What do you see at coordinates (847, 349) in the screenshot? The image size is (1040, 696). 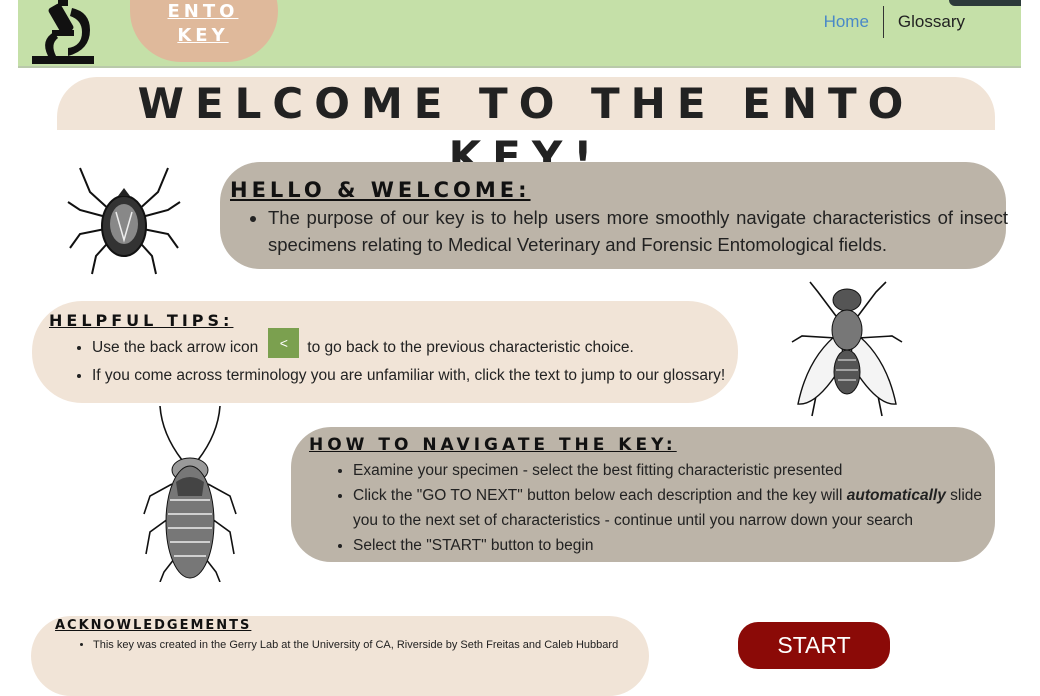 I see `fly-illustration` at bounding box center [847, 349].